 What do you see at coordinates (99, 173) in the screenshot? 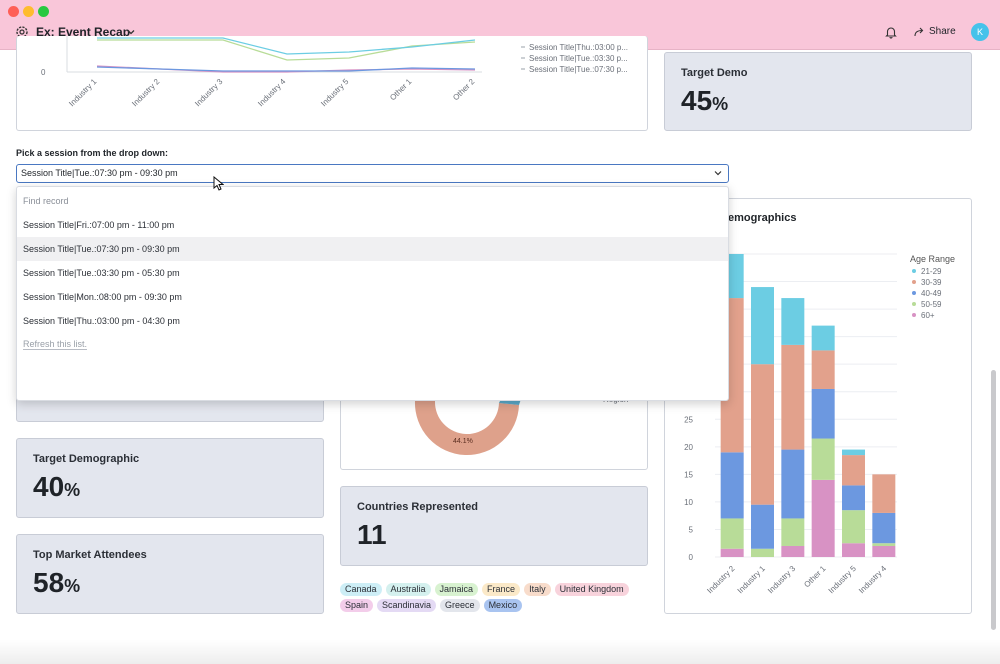
I see `session-select-value: Session Title|Tue.:07:30 pm - 09:30 pm` at bounding box center [99, 173].